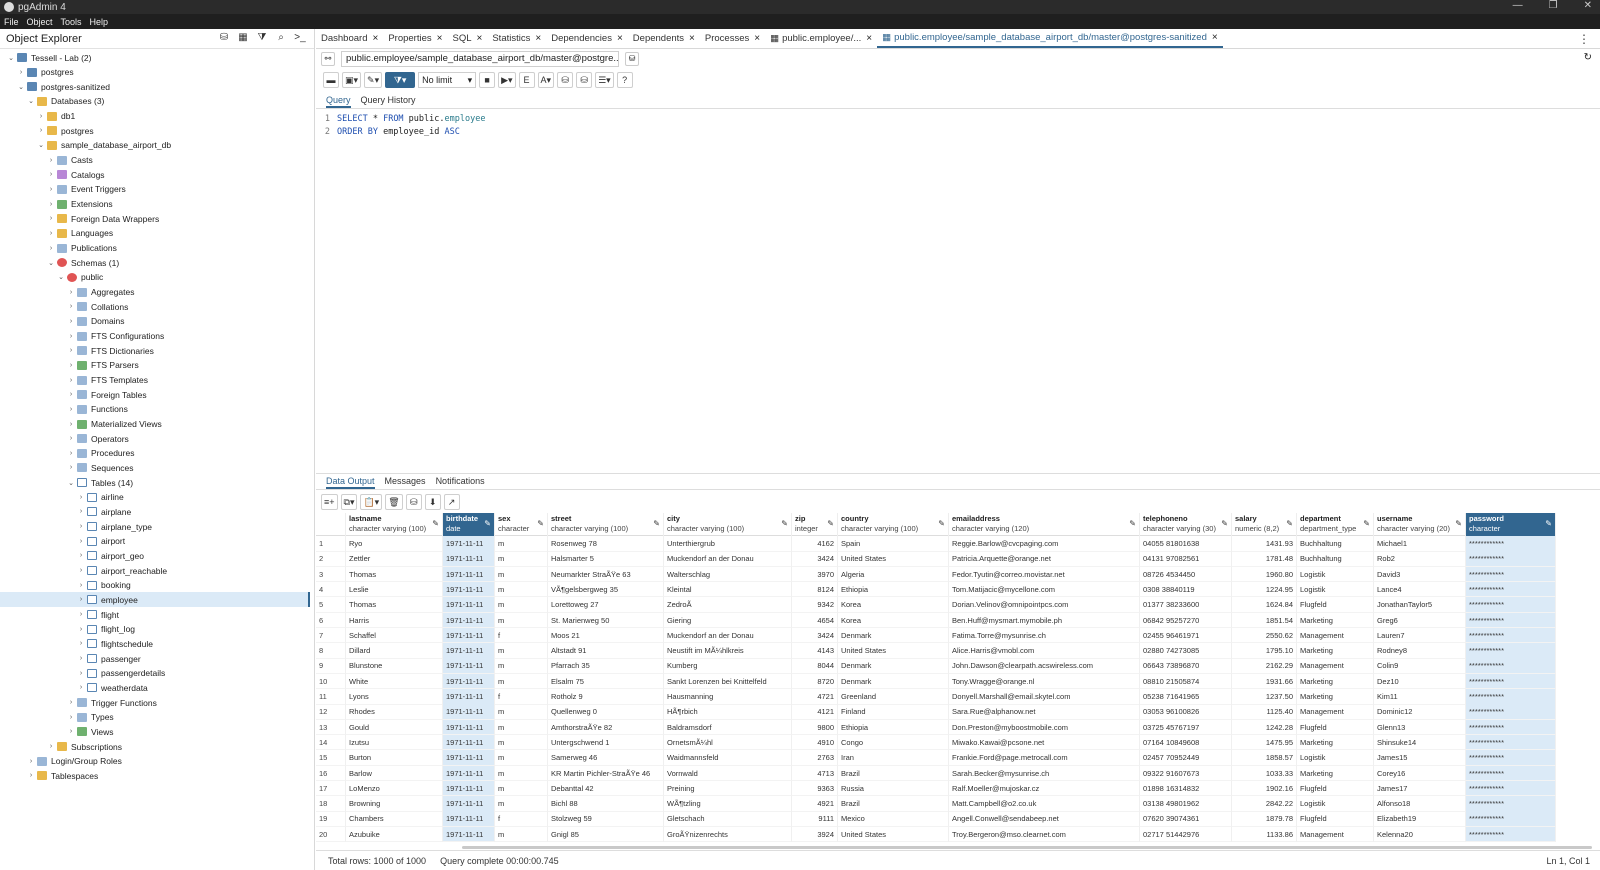 This screenshot has height=870, width=1600. I want to click on table-cell: Reggie.Barlow@cvcpaging.com, so click(1044, 544).